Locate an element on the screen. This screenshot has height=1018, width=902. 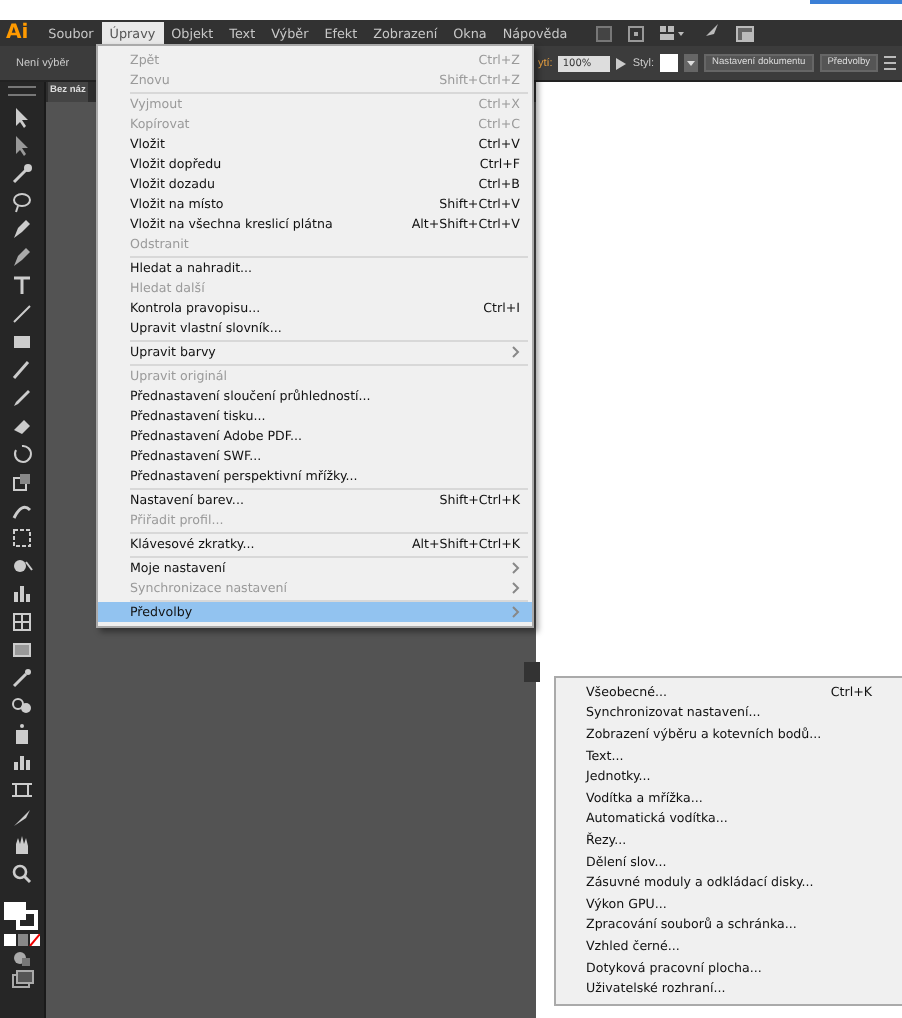
graph-icon is located at coordinates (22, 594).